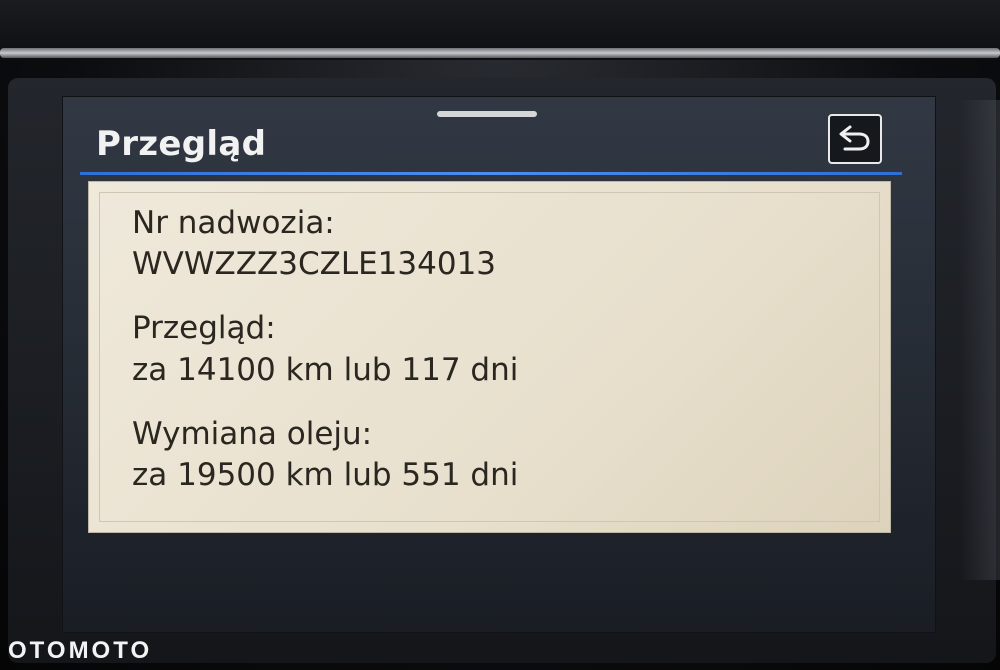 The image size is (1000, 670). What do you see at coordinates (181, 144) in the screenshot?
I see `page-title: Przegląd` at bounding box center [181, 144].